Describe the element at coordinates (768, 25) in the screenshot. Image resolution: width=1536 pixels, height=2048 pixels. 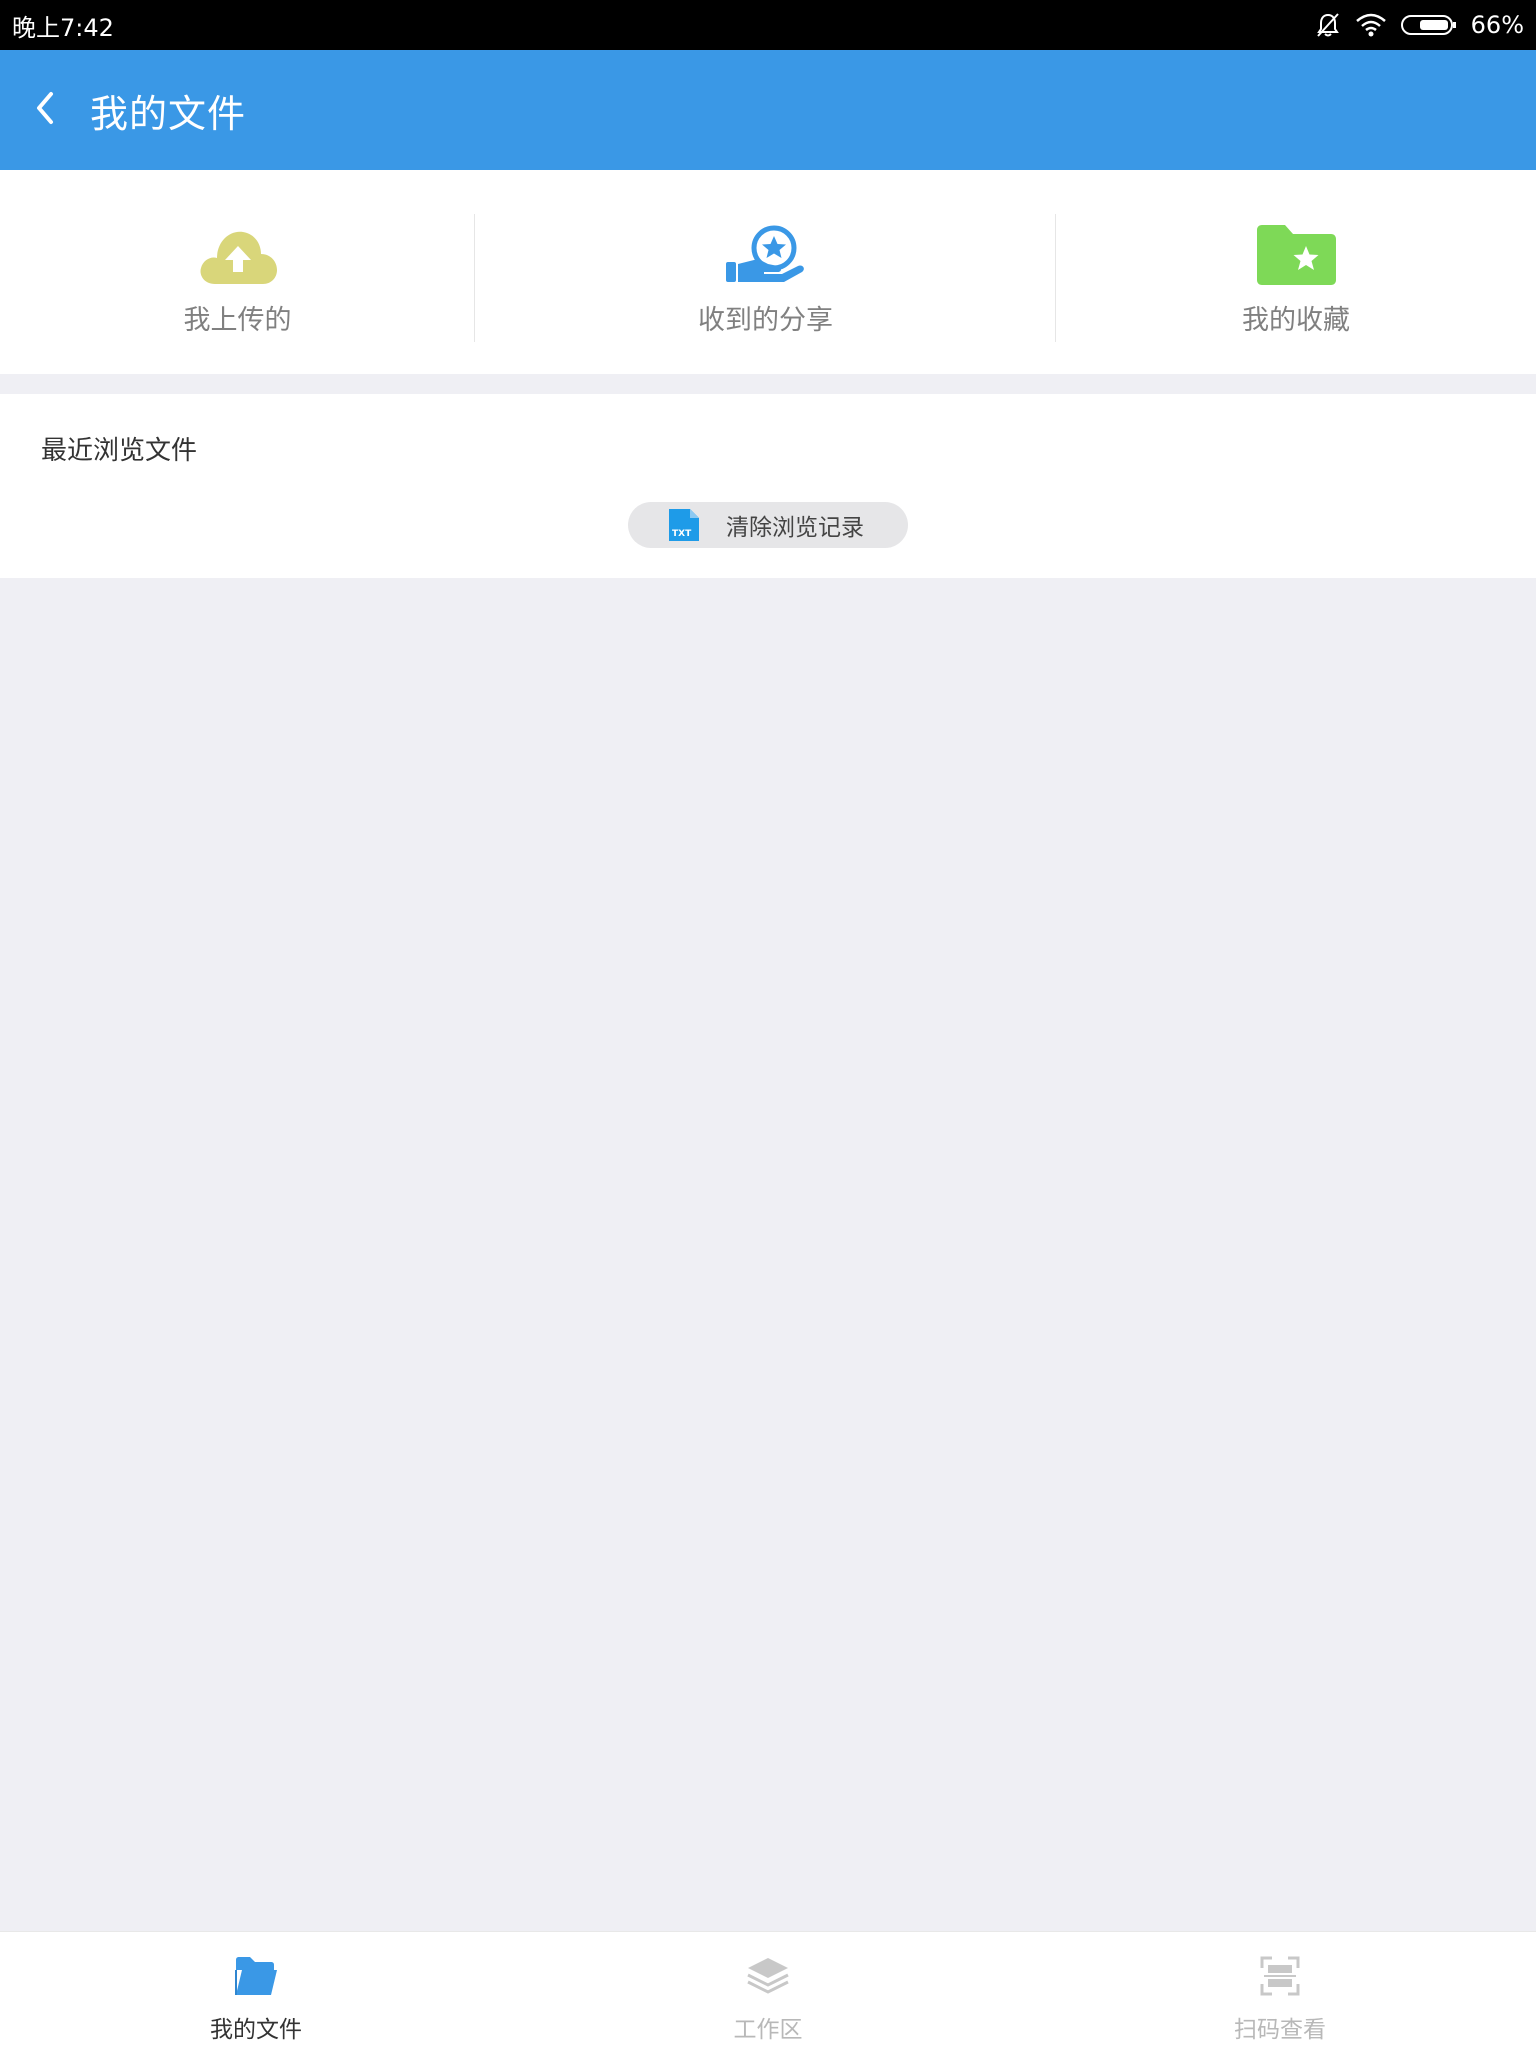
I see `status-bar: 晚上7:42 66%` at that location.